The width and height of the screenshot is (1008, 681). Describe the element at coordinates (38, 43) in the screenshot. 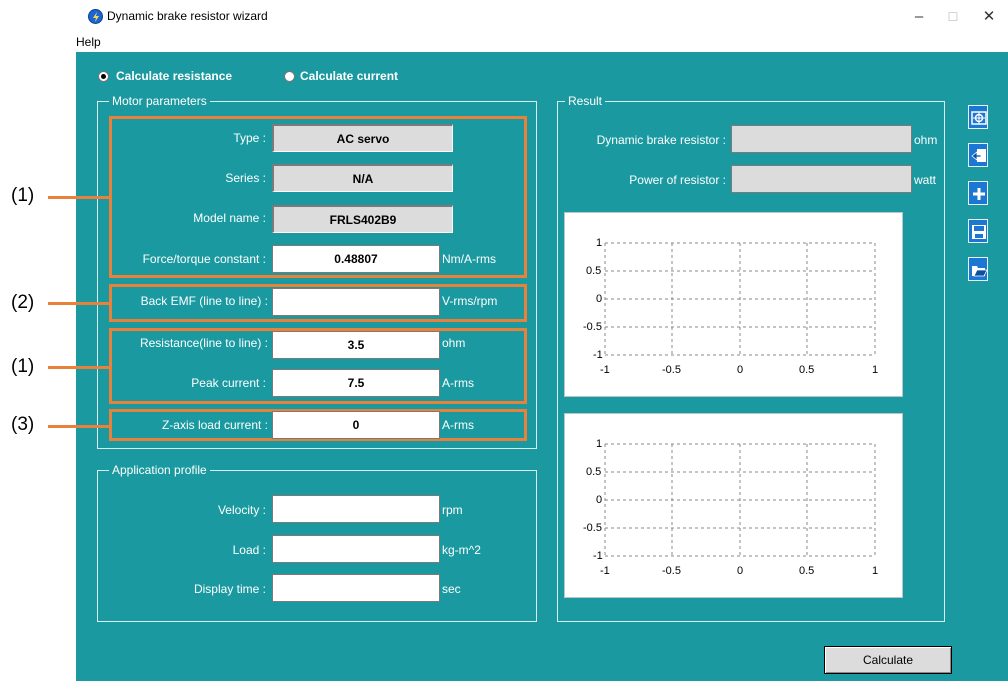

I see `menubar-left` at that location.